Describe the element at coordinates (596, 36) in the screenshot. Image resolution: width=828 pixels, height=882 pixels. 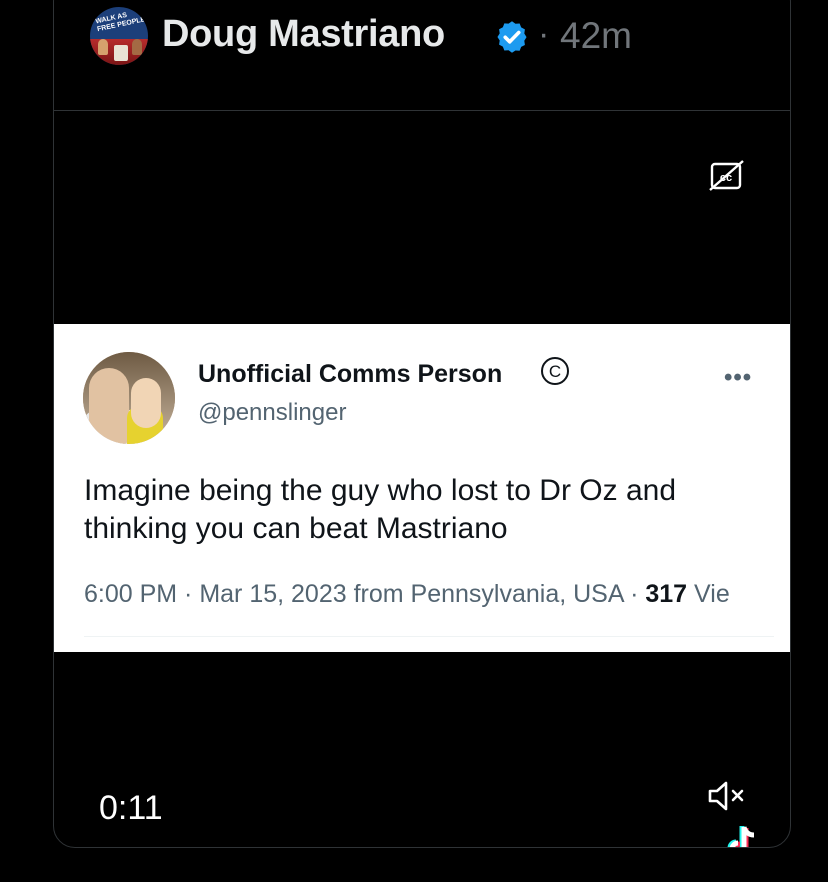
I see `post-timestamp: 42m` at that location.